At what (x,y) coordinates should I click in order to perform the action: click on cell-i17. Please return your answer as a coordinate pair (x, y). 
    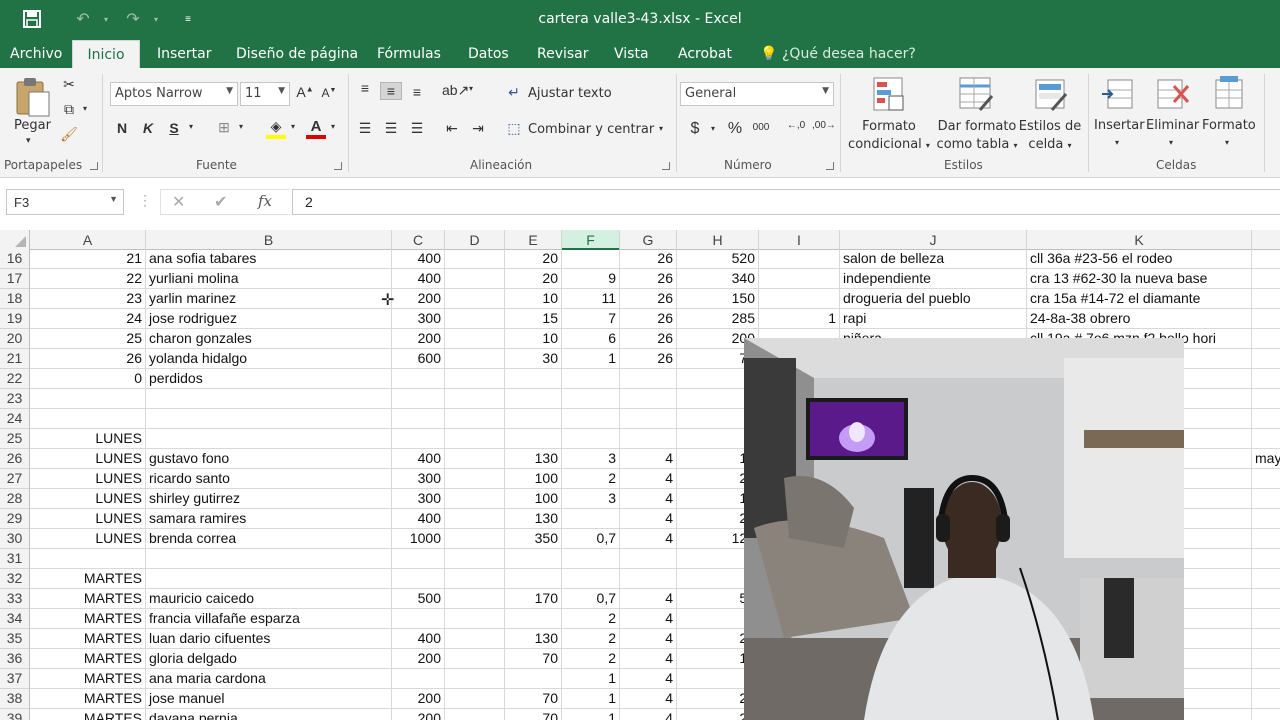
    Looking at the image, I should click on (799, 279).